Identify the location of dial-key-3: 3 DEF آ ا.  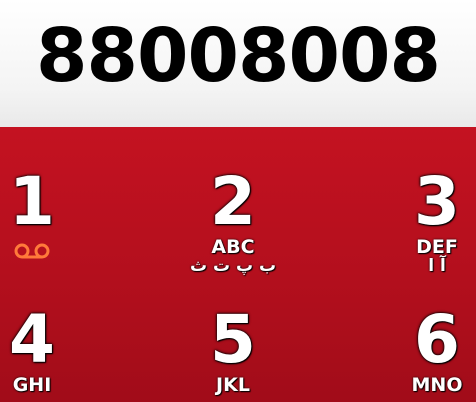
(424, 219).